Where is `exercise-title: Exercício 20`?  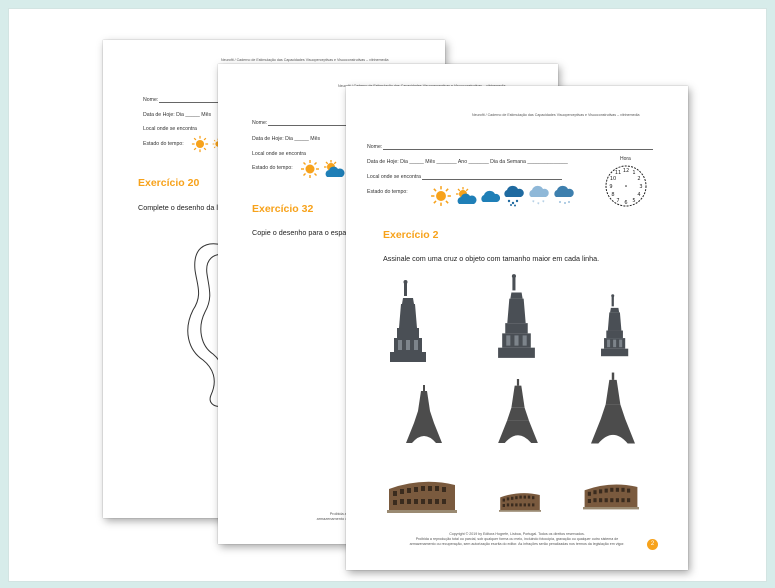 exercise-title: Exercício 20 is located at coordinates (169, 183).